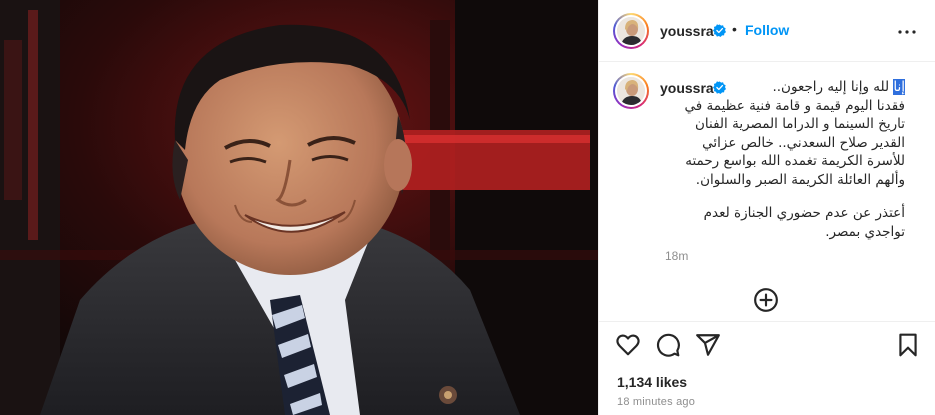 This screenshot has width=935, height=415. Describe the element at coordinates (907, 32) in the screenshot. I see `more-options-icon` at that location.